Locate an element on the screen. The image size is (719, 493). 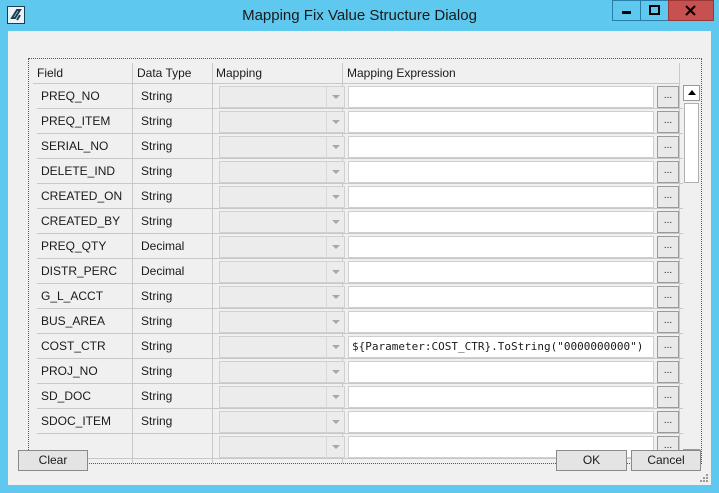
scroll-up-arrow-icon is located at coordinates (691, 93).